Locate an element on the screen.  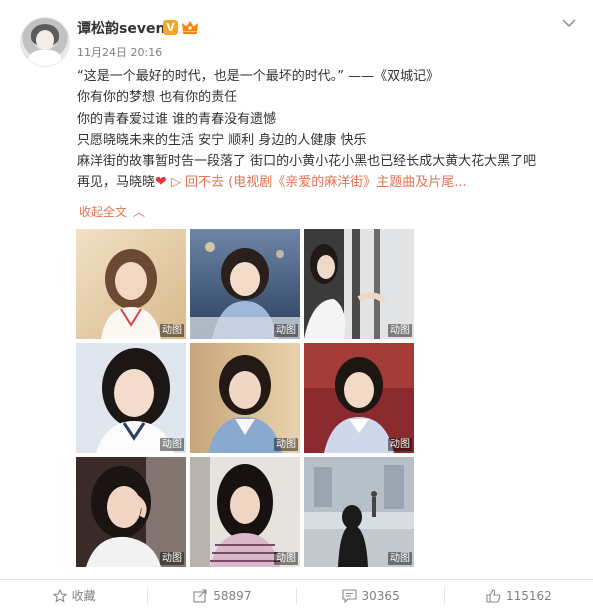
thumbs-up-icon is located at coordinates (493, 595).